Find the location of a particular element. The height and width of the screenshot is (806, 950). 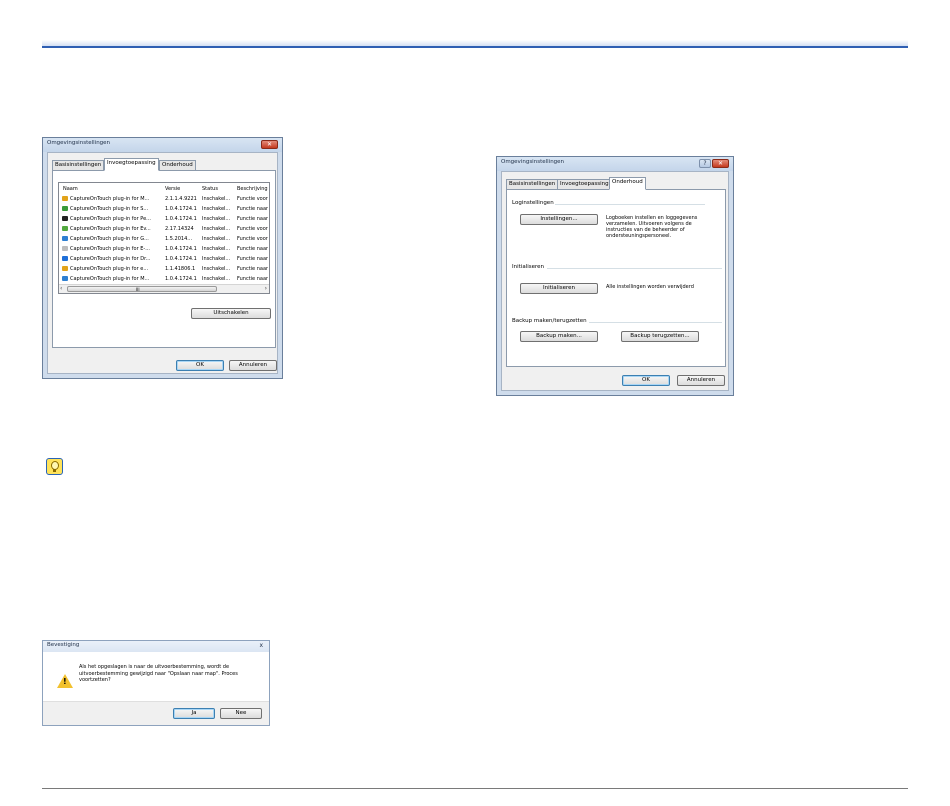

close-icon: x is located at coordinates (261, 645).